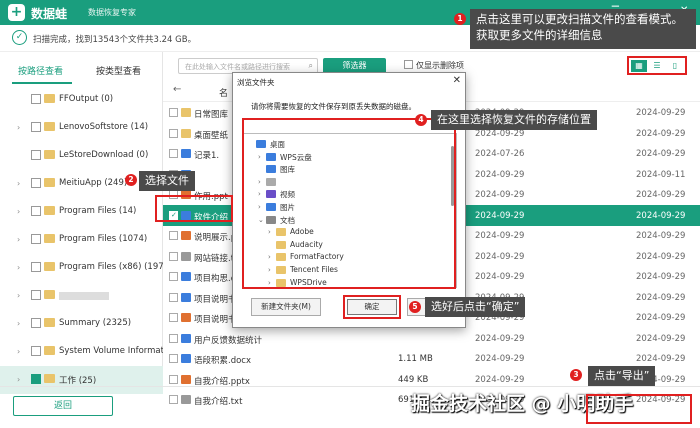 This screenshot has width=700, height=428. I want to click on file-name: 记录1., so click(207, 156).